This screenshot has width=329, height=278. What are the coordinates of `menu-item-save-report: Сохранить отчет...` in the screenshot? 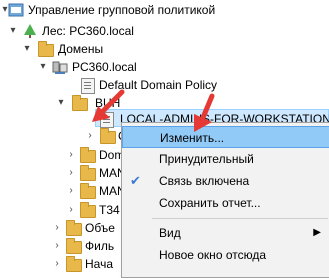 It's located at (225, 203).